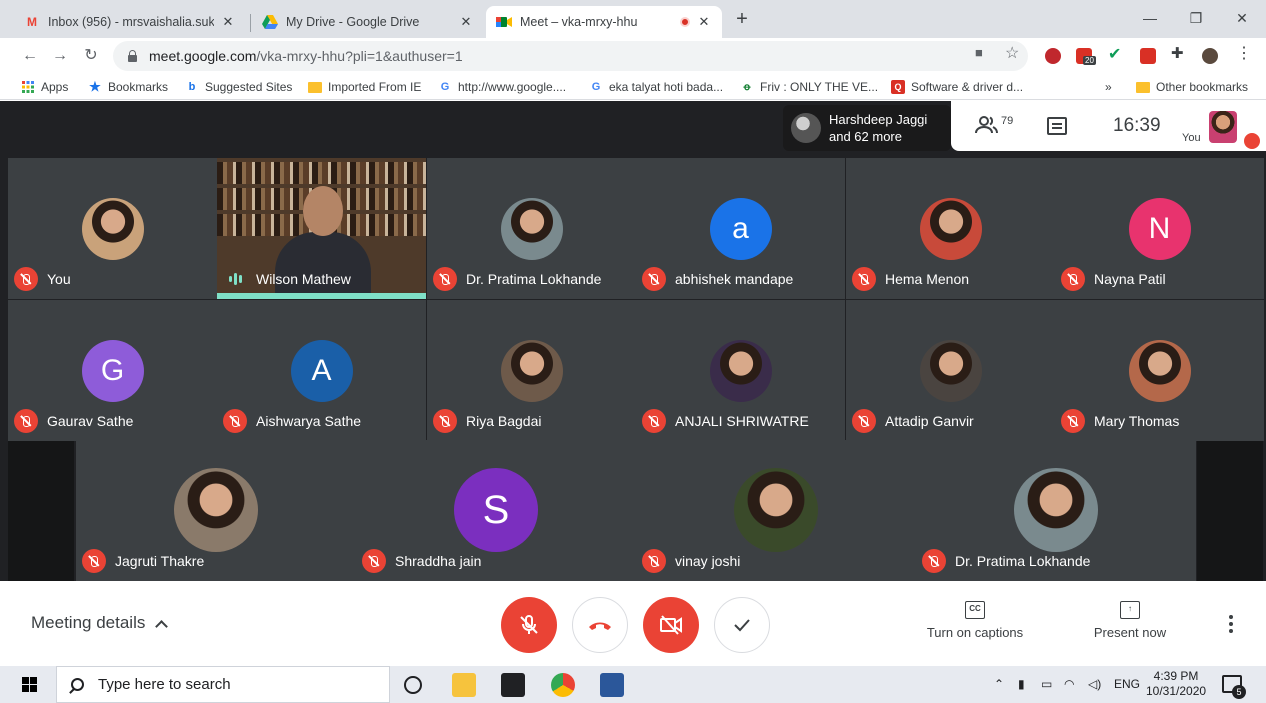  Describe the element at coordinates (321, 296) in the screenshot. I see `active-speaker-bar` at that location.